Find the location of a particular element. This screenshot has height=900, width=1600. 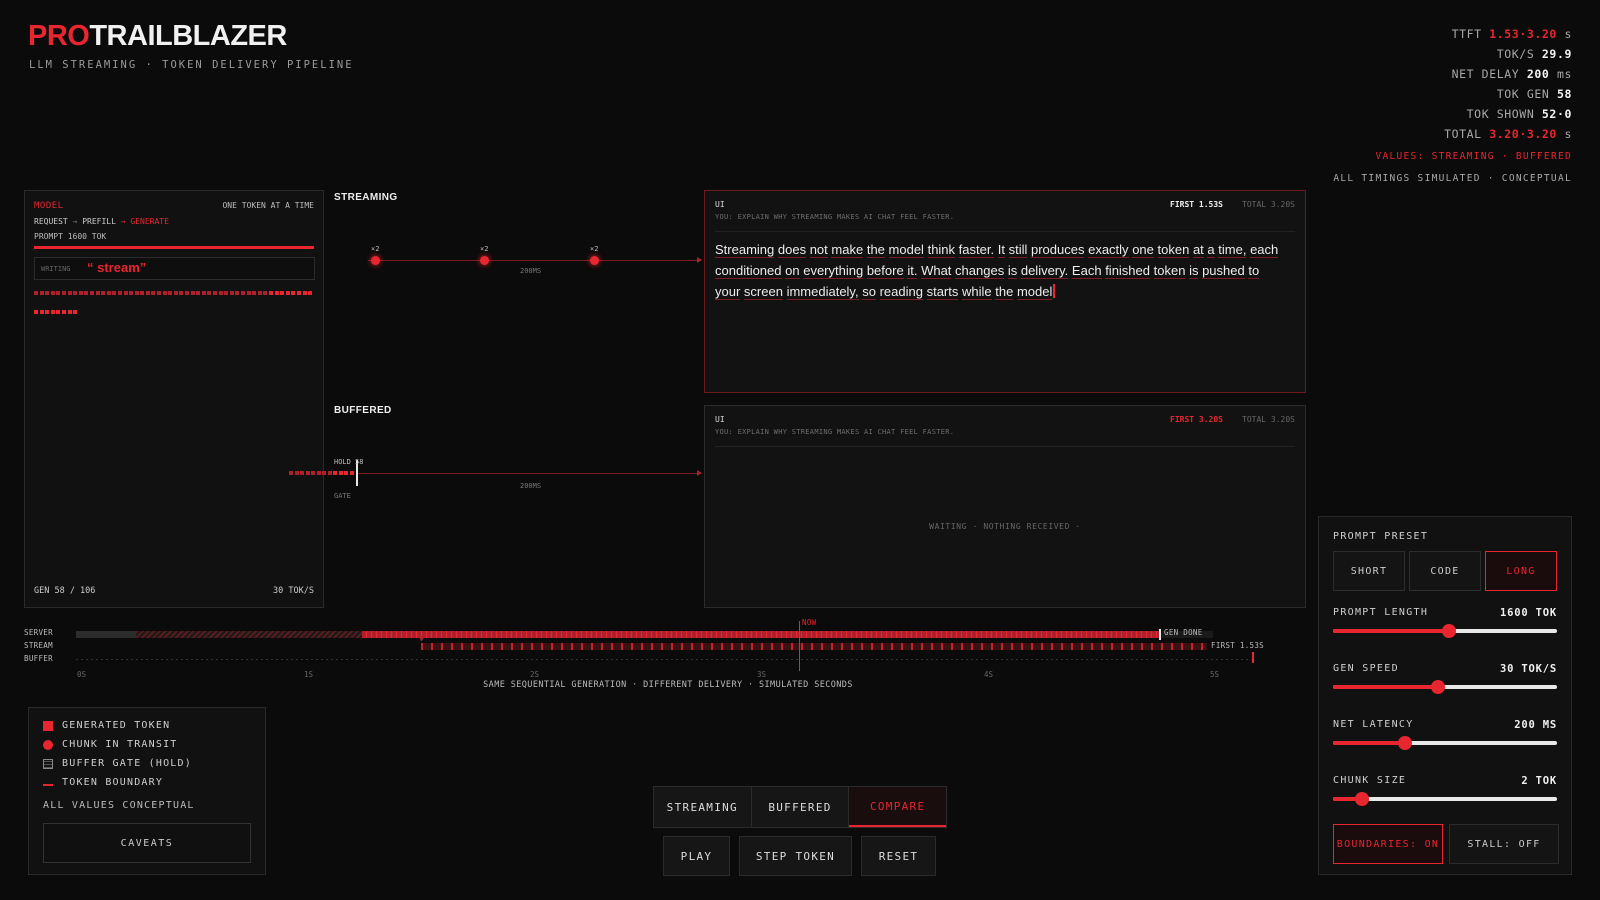

prompt-length-slider is located at coordinates (1445, 631).